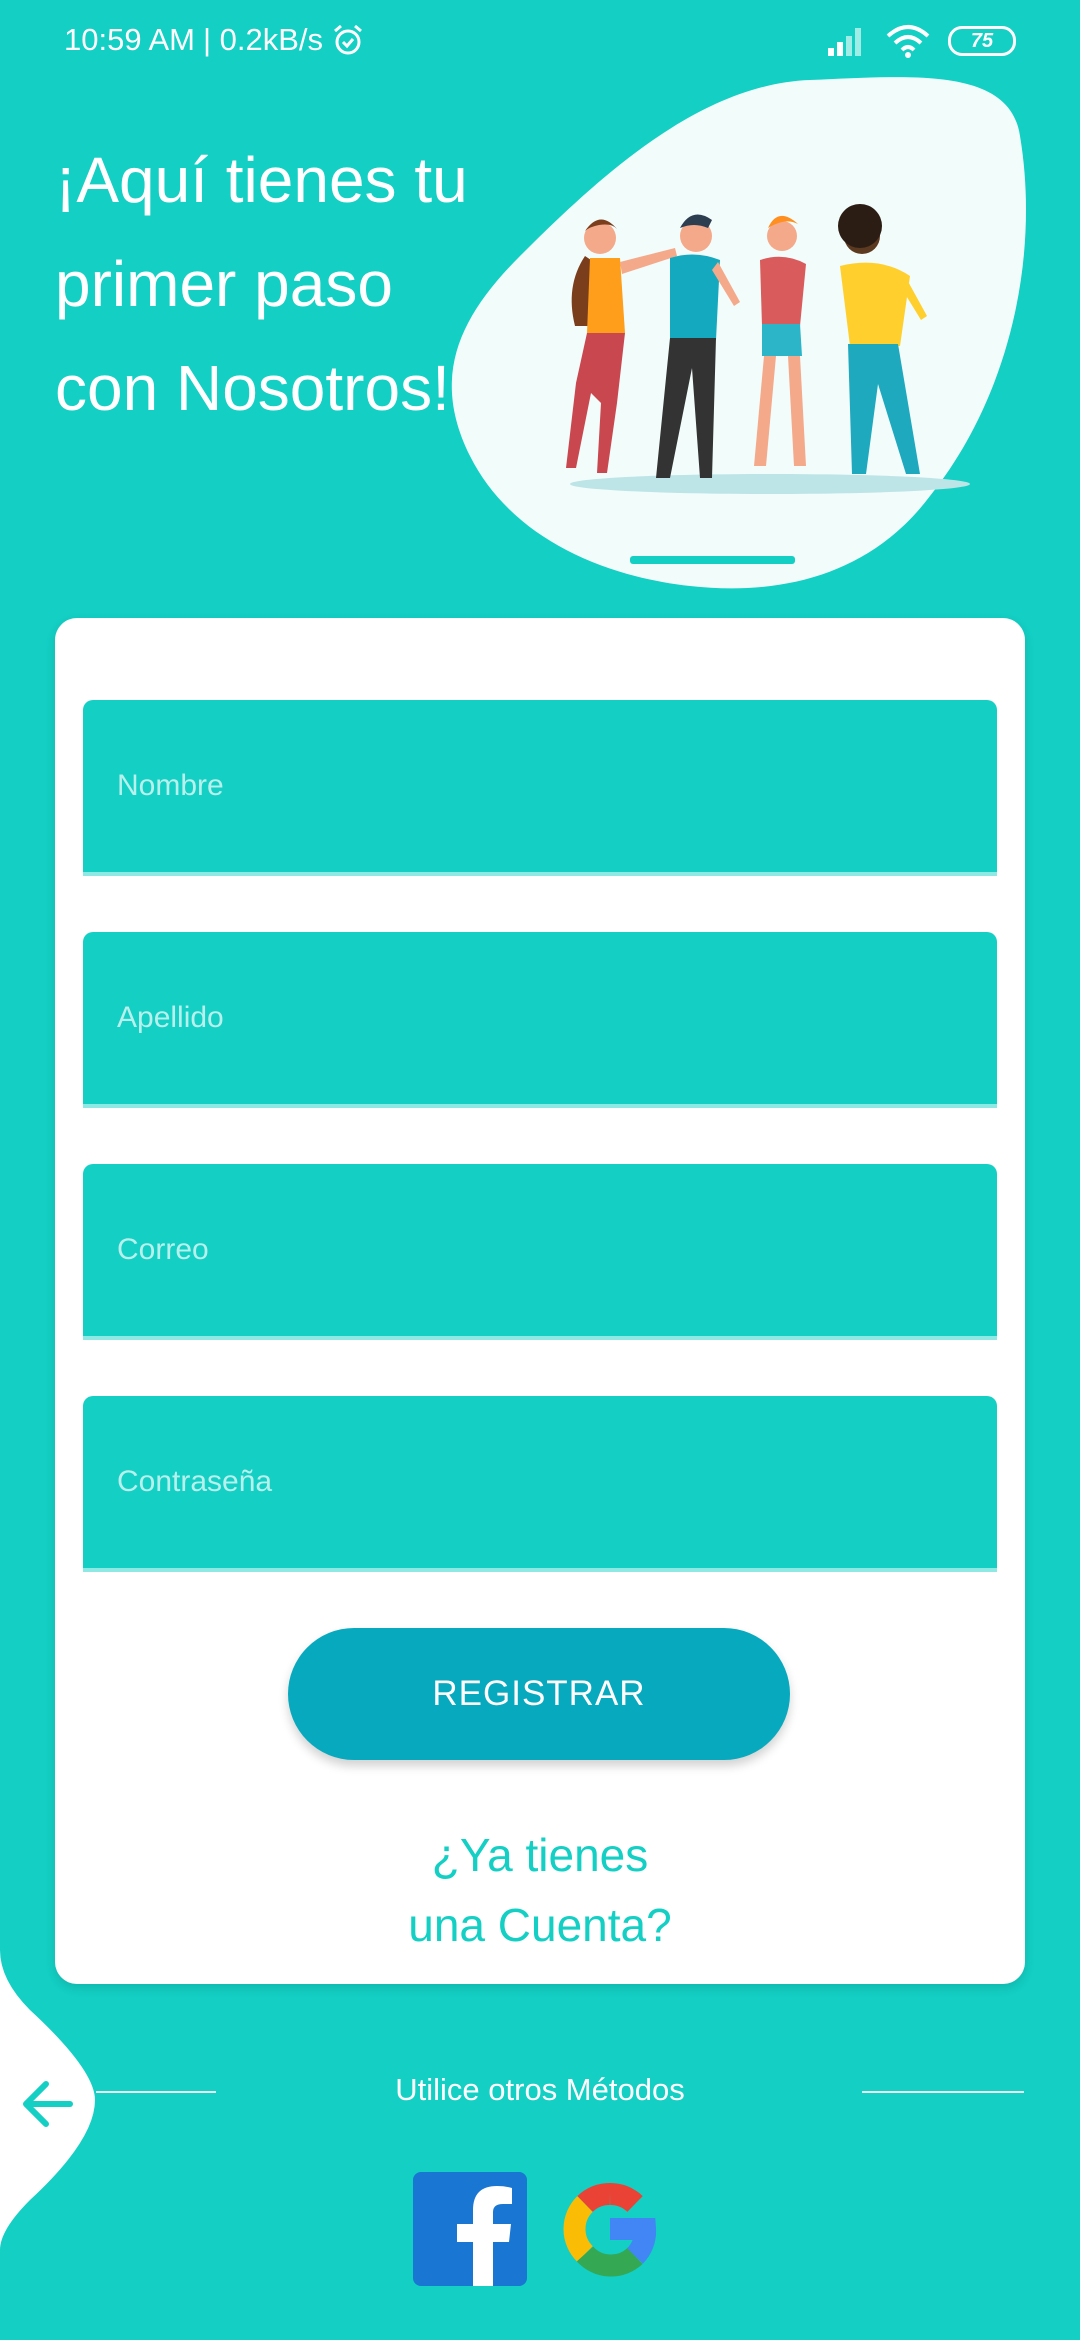 This screenshot has width=1080, height=2340. I want to click on status-time: 10:59 AM, so click(129, 39).